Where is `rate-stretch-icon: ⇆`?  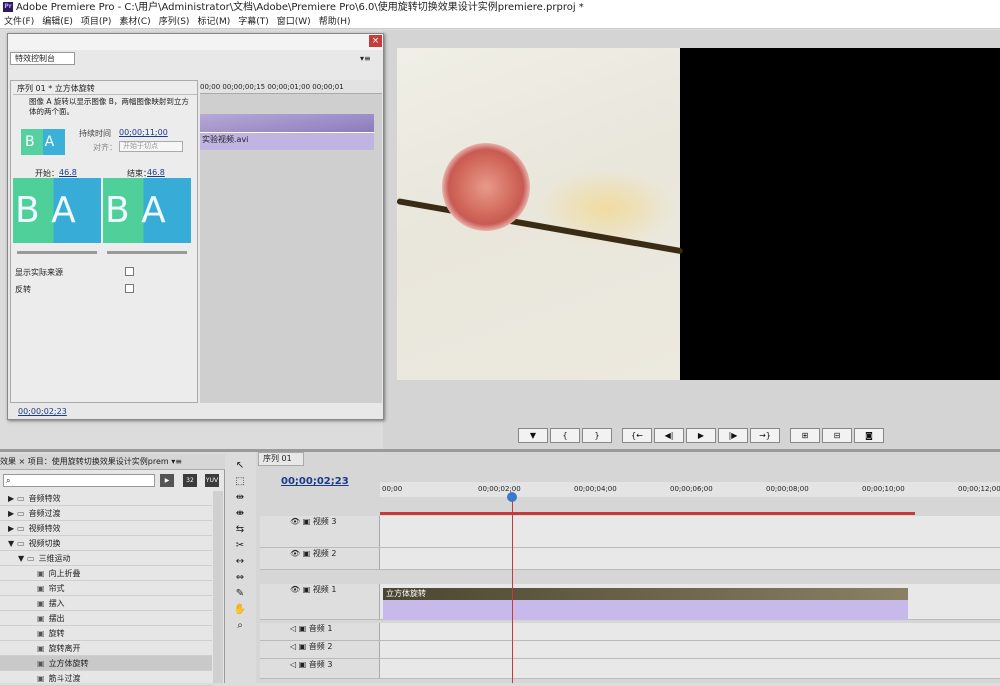
rate-stretch-icon: ⇆ is located at coordinates (240, 529).